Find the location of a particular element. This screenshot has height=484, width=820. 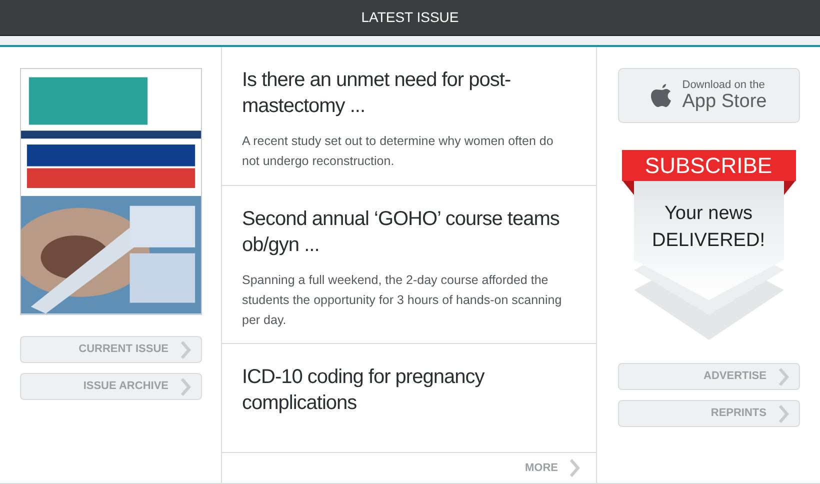

link-button: CURRENT ISSUE is located at coordinates (111, 349).